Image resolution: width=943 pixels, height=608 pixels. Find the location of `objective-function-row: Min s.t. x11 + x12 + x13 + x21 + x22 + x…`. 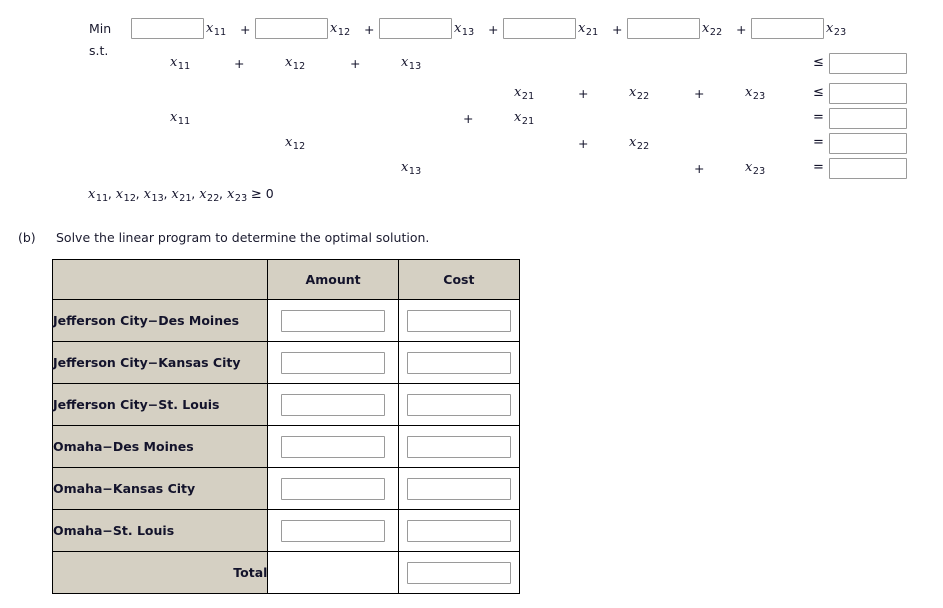

objective-function-row: Min s.t. x11 + x12 + x13 + x21 + x22 + x… is located at coordinates (471, 34).